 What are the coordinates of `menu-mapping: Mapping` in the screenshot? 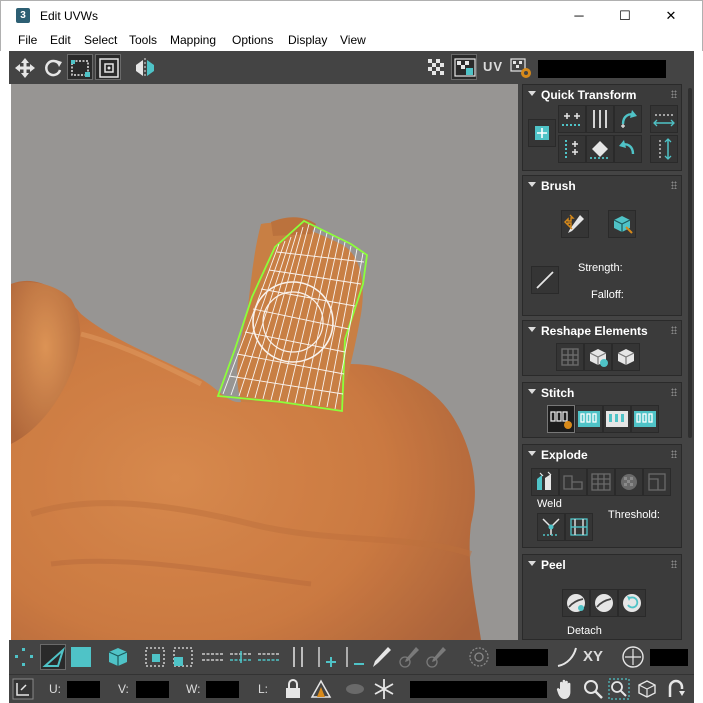 It's located at (193, 40).